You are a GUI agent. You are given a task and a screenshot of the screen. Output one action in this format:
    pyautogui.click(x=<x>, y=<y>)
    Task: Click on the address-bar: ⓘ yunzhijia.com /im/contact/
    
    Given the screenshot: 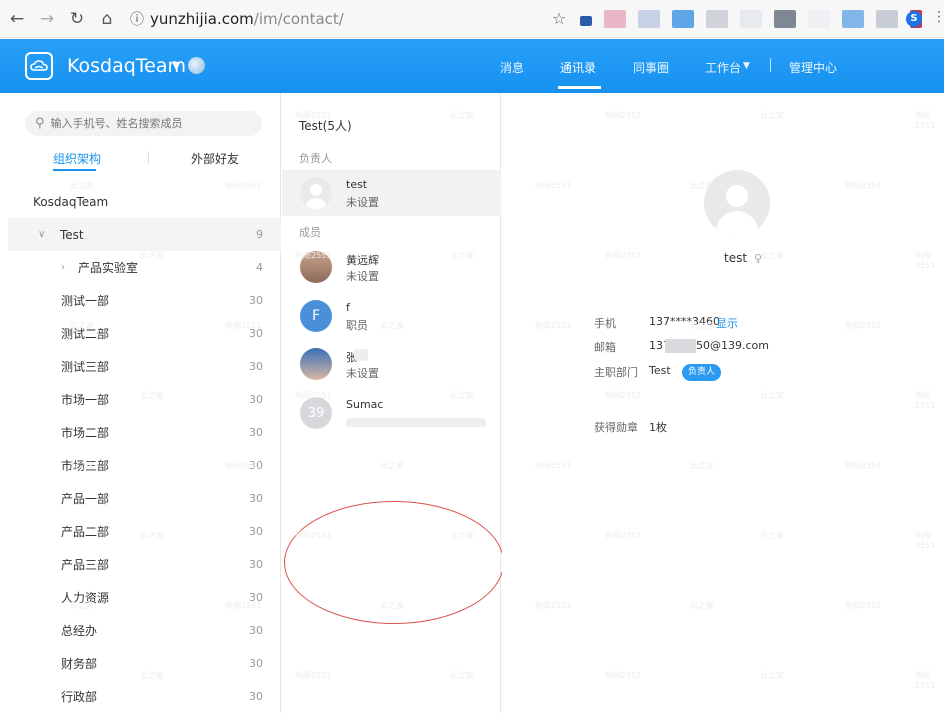 What is the action you would take?
    pyautogui.click(x=237, y=19)
    